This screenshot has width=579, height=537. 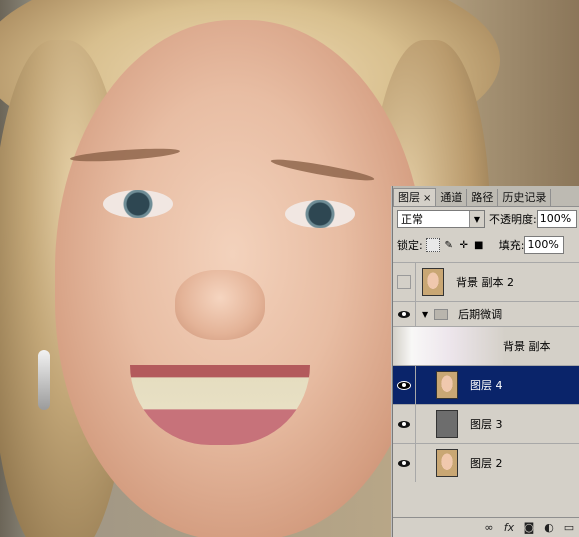 I want to click on layer-name: 背景 副本 2, so click(x=485, y=282).